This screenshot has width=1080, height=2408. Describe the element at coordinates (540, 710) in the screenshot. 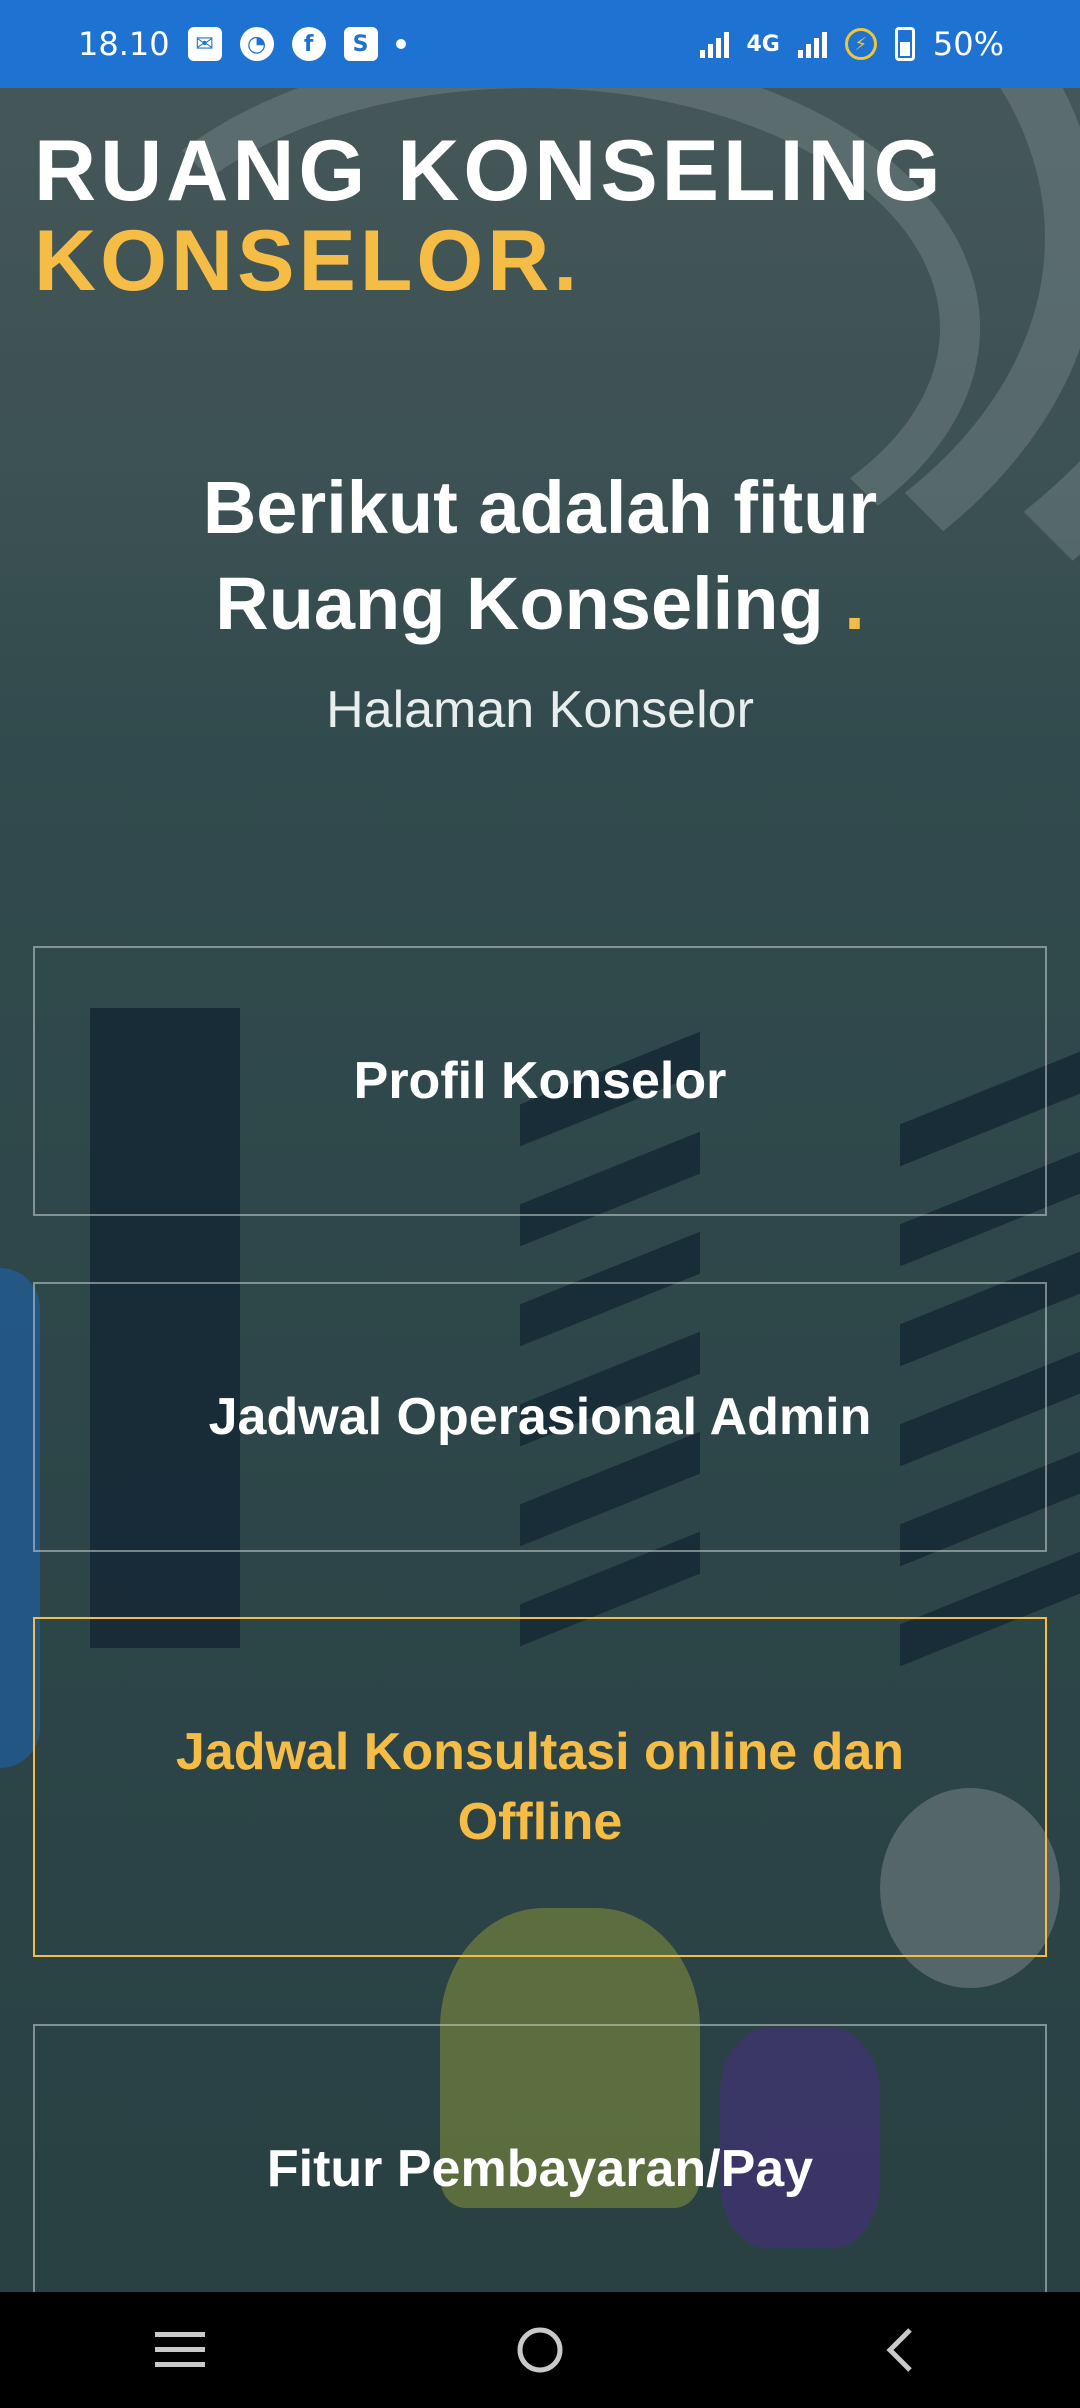

I see `page-subtitle: Halaman Konselor` at that location.